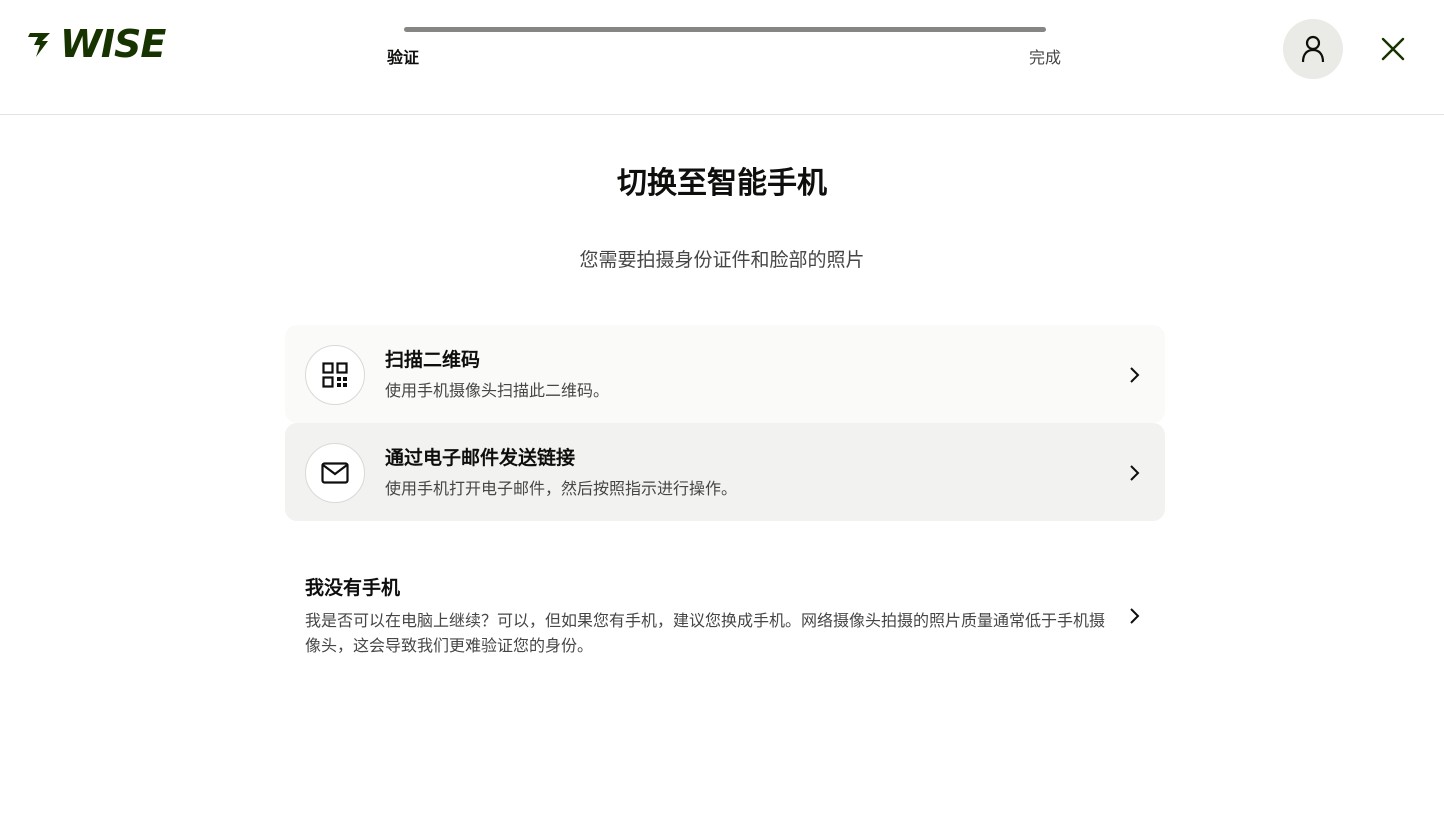 The image size is (1444, 831). Describe the element at coordinates (561, 488) in the screenshot. I see `email-link-description: 使用手机打开电子邮件，然后按照指示进行操作。` at that location.